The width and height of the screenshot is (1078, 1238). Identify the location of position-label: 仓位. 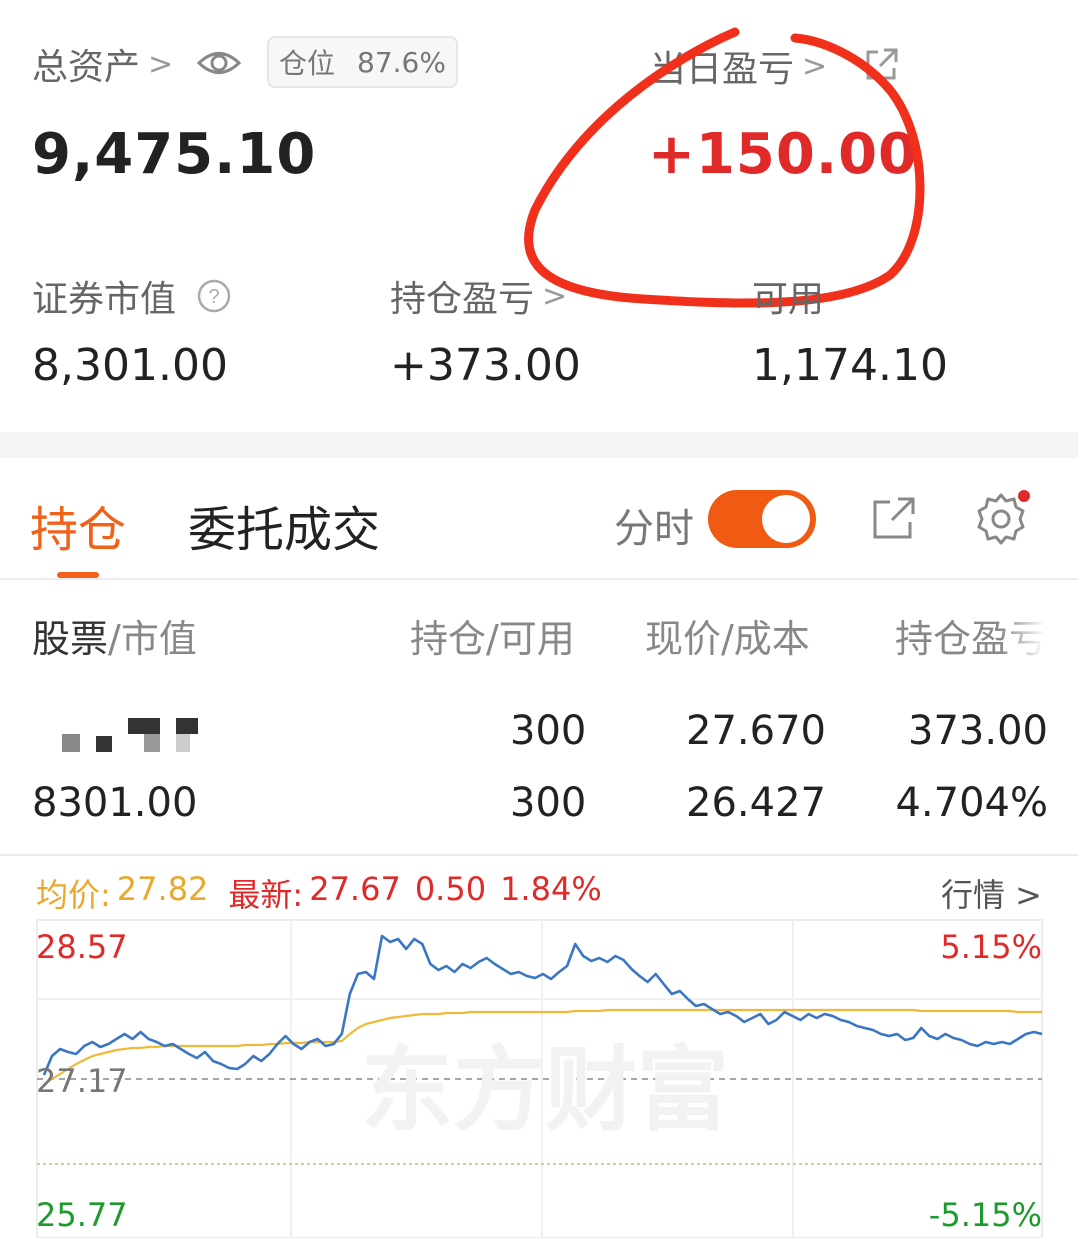
(307, 63).